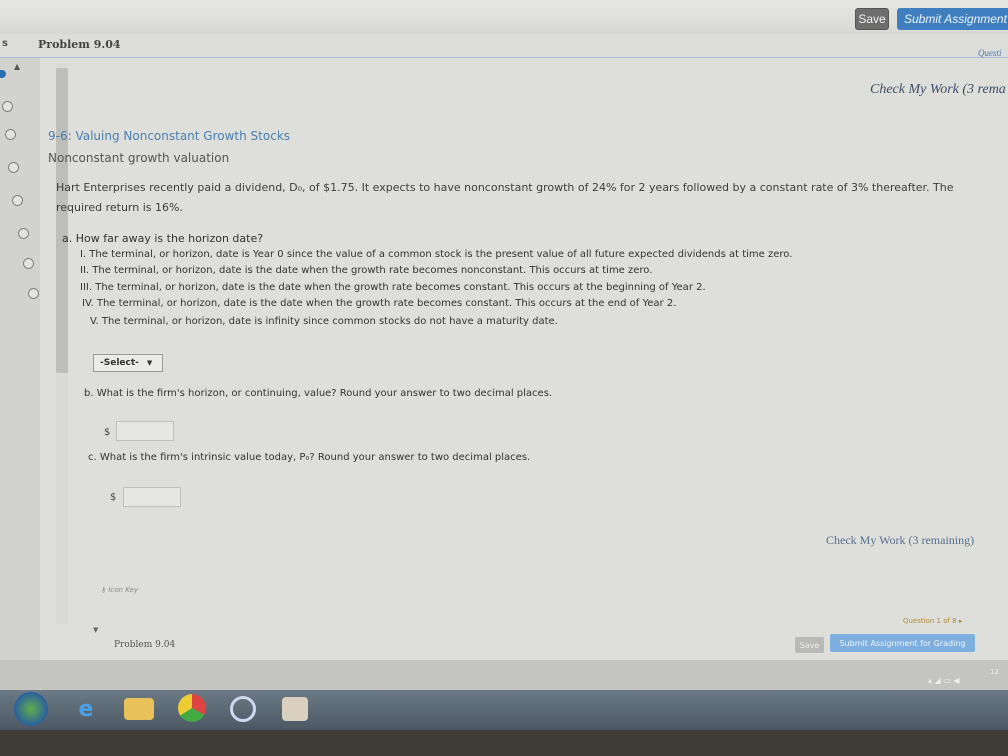  What do you see at coordinates (145, 645) in the screenshot?
I see `problem-footer-title: Problem 9.04` at bounding box center [145, 645].